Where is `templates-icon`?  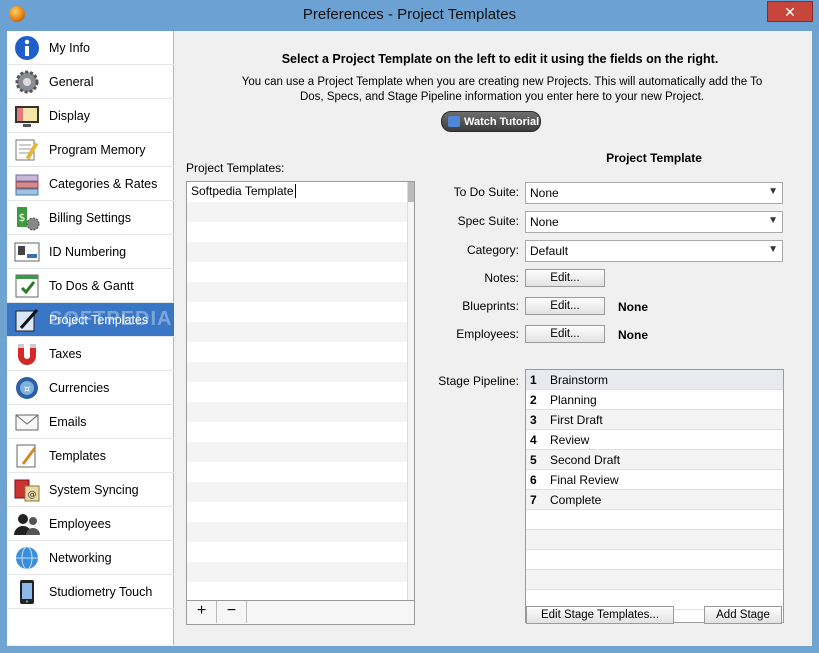 templates-icon is located at coordinates (26, 456).